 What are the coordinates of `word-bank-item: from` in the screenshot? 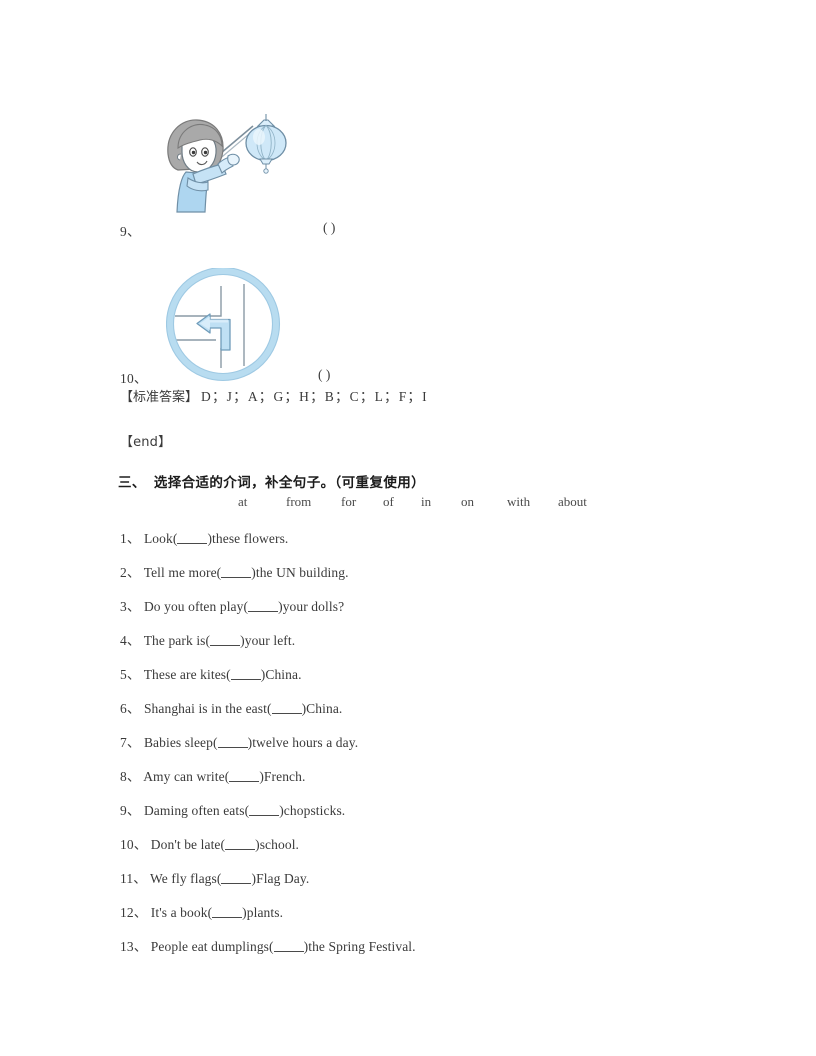 It's located at (313, 502).